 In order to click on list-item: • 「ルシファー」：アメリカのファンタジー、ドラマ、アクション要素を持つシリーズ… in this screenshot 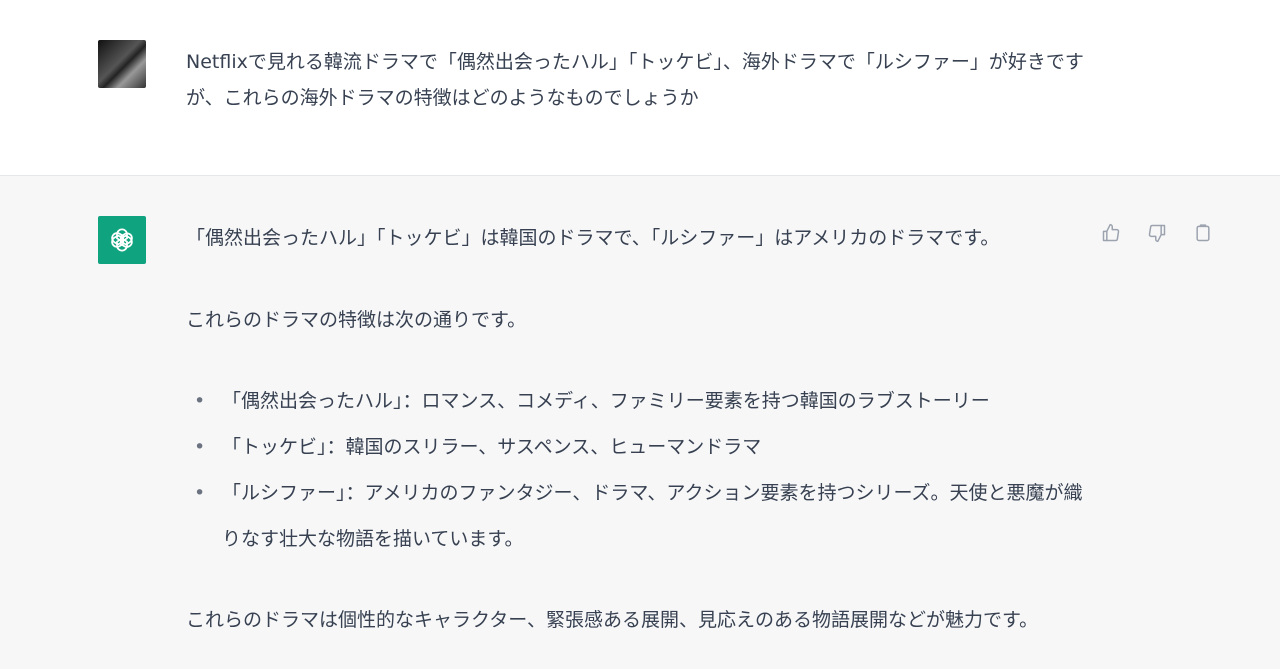, I will do `click(640, 516)`.